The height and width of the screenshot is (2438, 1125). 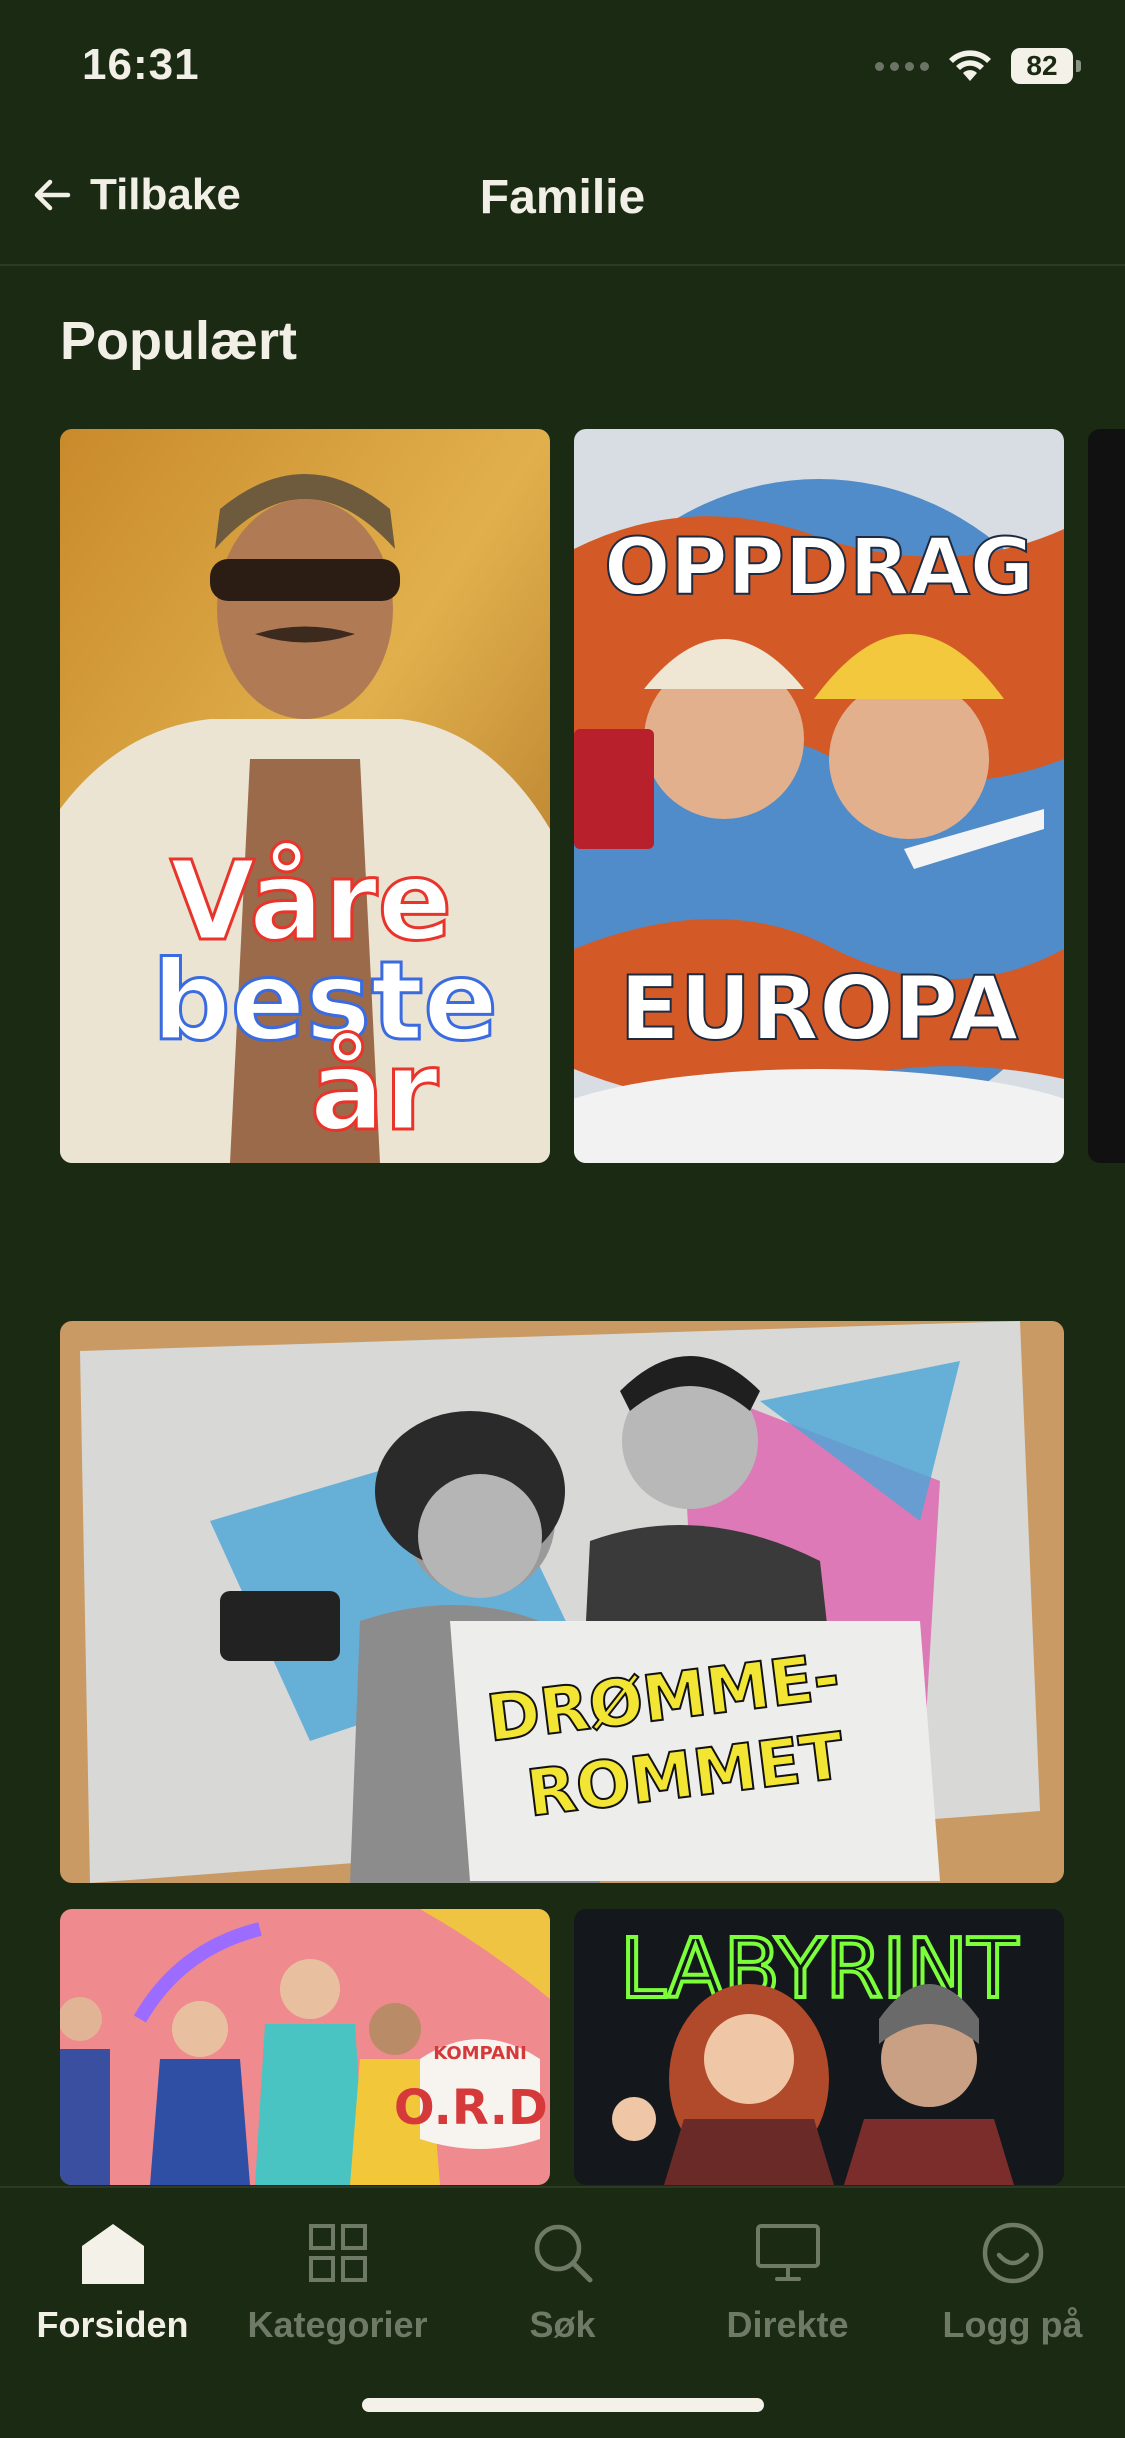 I want to click on grid-icon, so click(x=337, y=2253).